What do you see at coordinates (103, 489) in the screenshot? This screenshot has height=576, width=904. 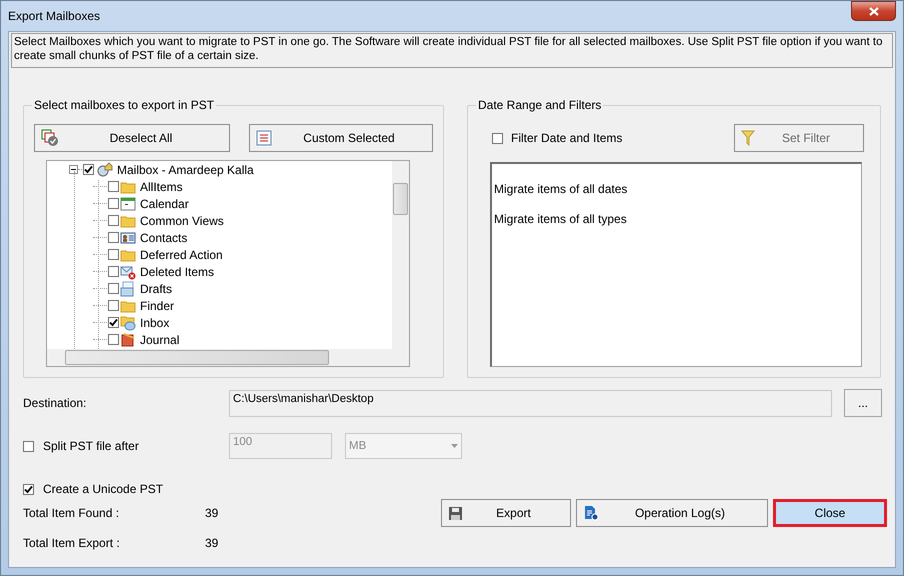 I see `checkbox-label: Create a Unicode PST` at bounding box center [103, 489].